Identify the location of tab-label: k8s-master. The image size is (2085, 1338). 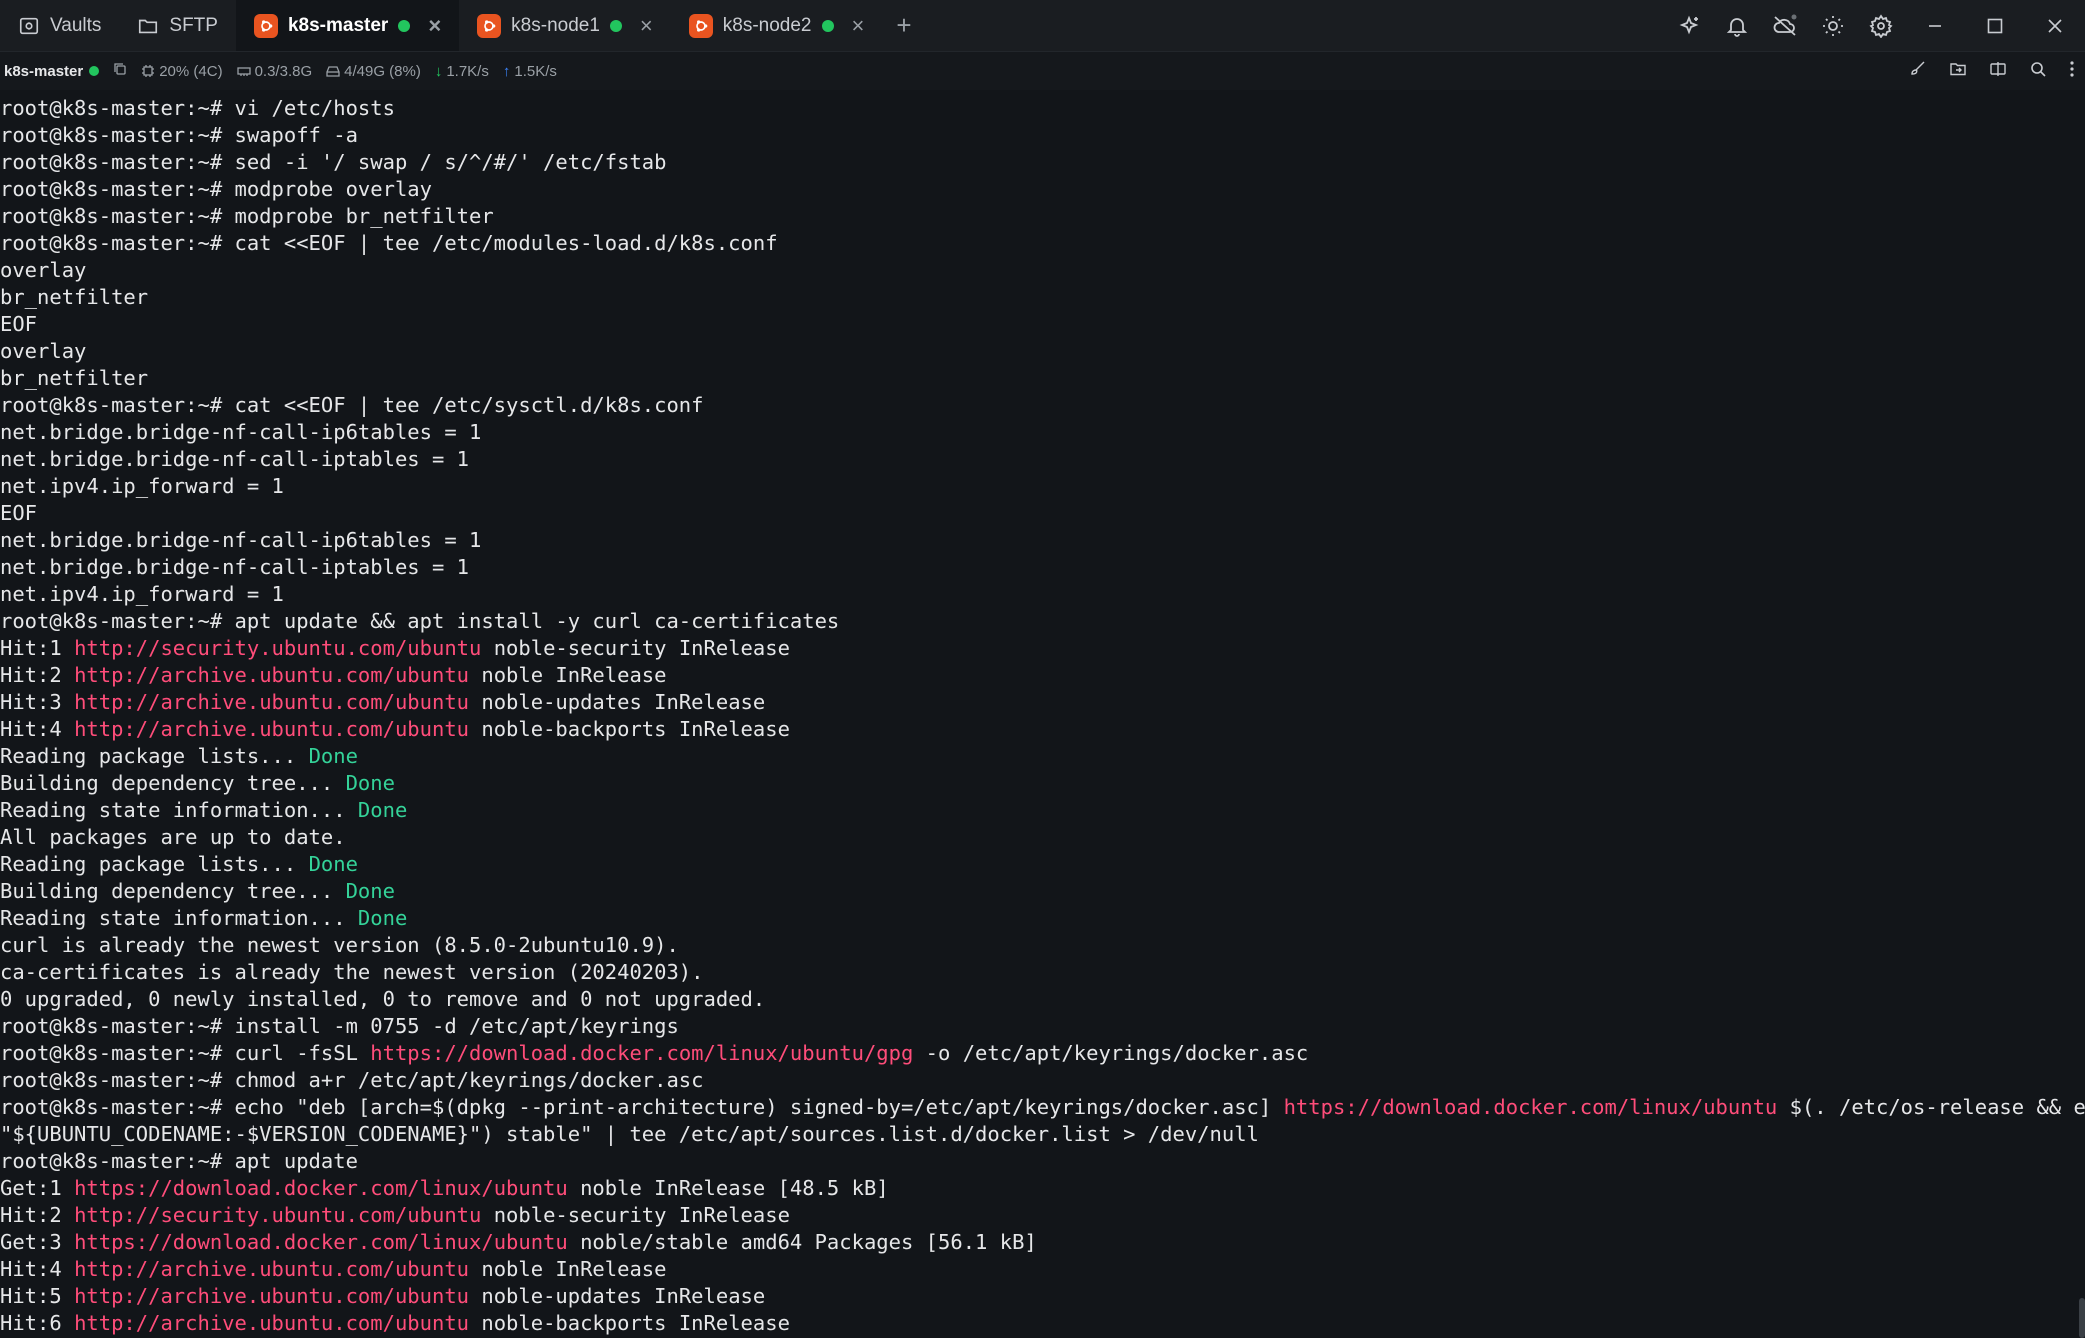
(338, 25).